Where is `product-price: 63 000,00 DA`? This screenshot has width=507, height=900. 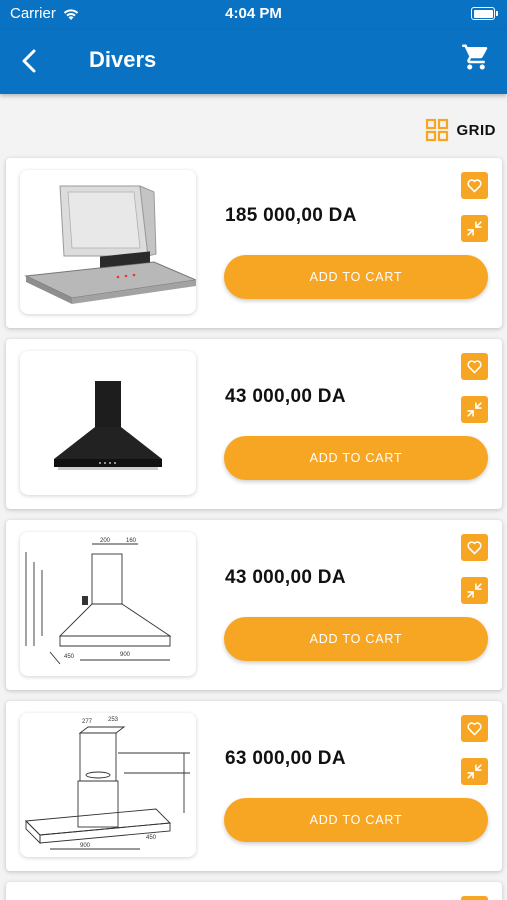
product-price: 63 000,00 DA is located at coordinates (285, 758).